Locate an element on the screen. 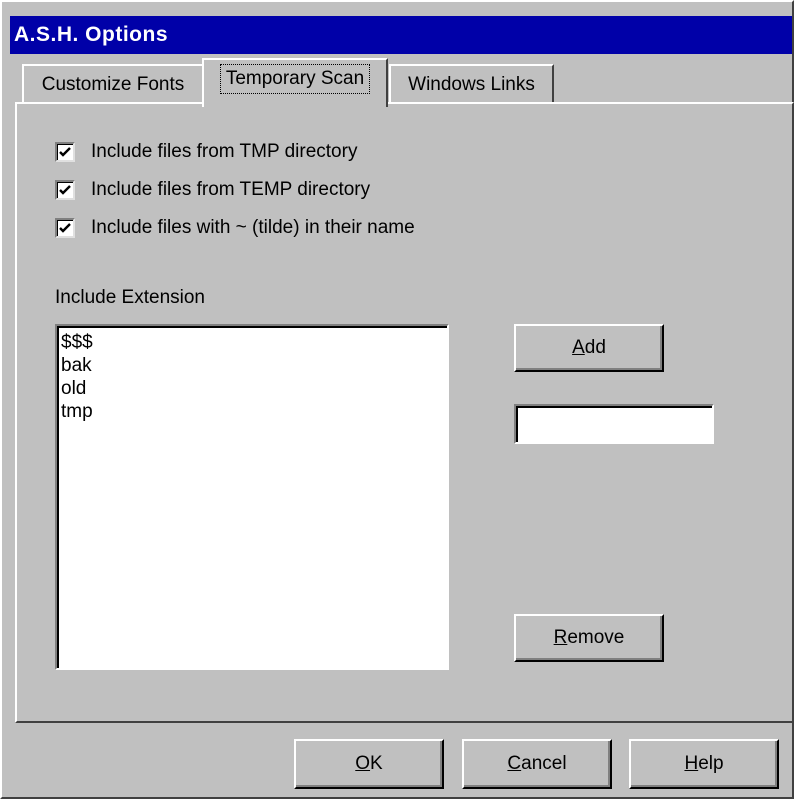 Image resolution: width=794 pixels, height=799 pixels. button-label: K is located at coordinates (376, 763).